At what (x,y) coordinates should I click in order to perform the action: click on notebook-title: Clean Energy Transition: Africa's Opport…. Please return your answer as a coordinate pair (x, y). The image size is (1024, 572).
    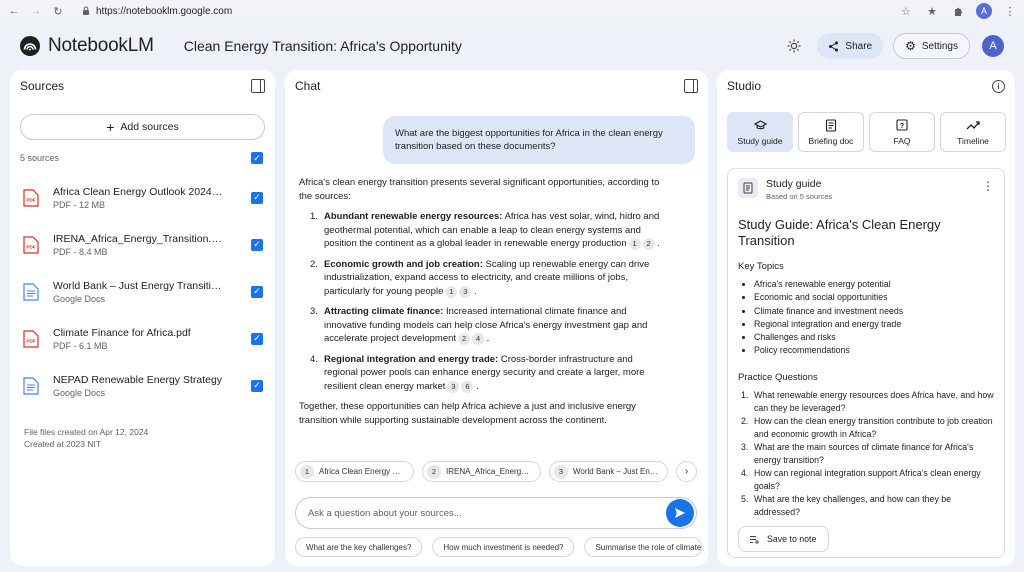
    Looking at the image, I should click on (323, 46).